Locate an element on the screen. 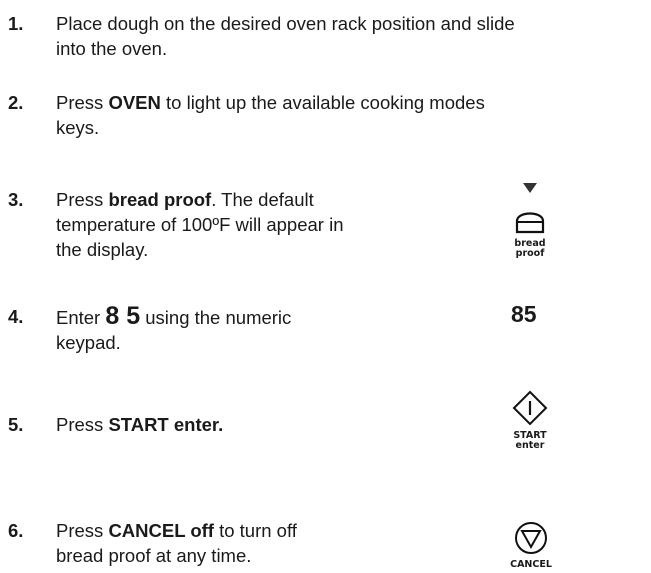 Image resolution: width=651 pixels, height=573 pixels. step-text: Press START enter. is located at coordinates (139, 424).